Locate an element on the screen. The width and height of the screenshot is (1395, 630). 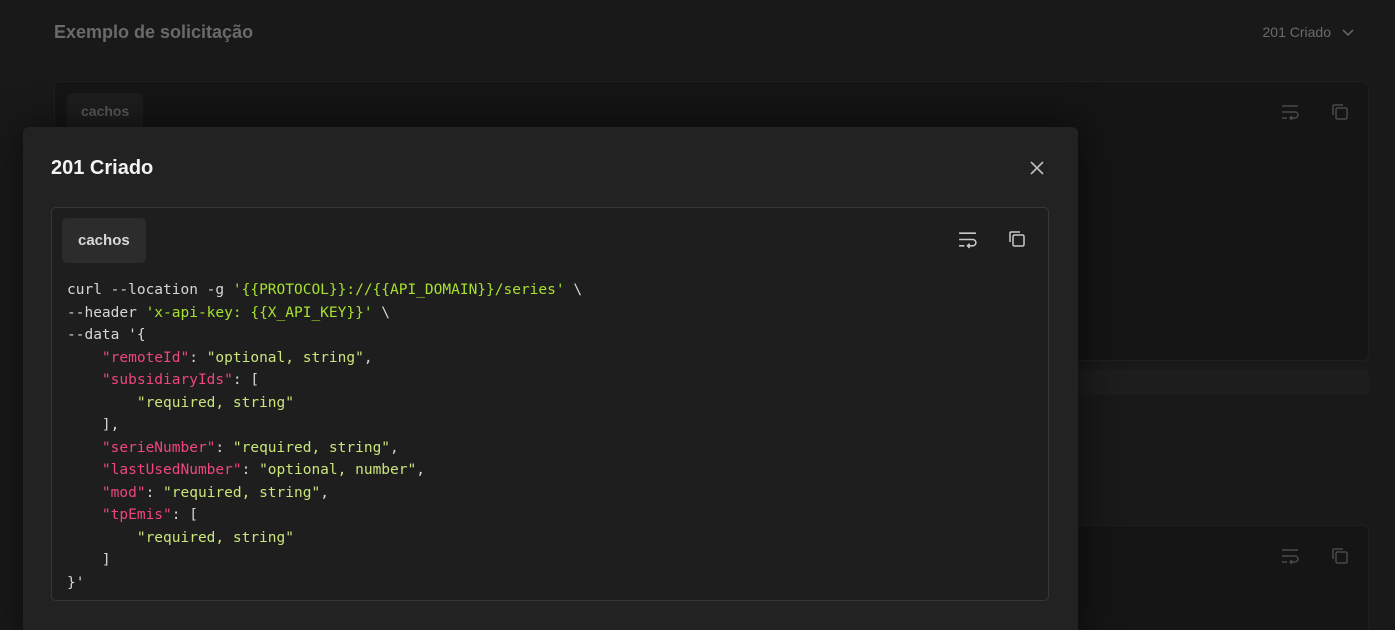
code-token: --data '{ is located at coordinates (106, 335).